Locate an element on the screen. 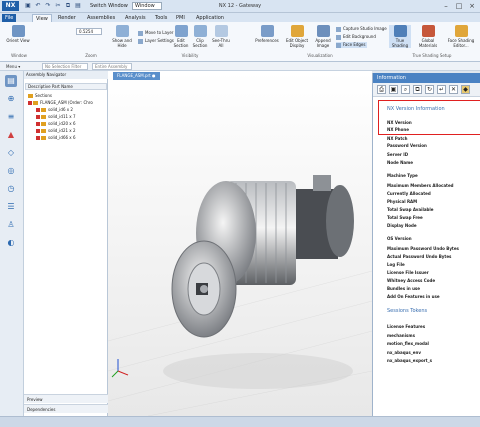  history-icon: ◷ is located at coordinates (11, 189).